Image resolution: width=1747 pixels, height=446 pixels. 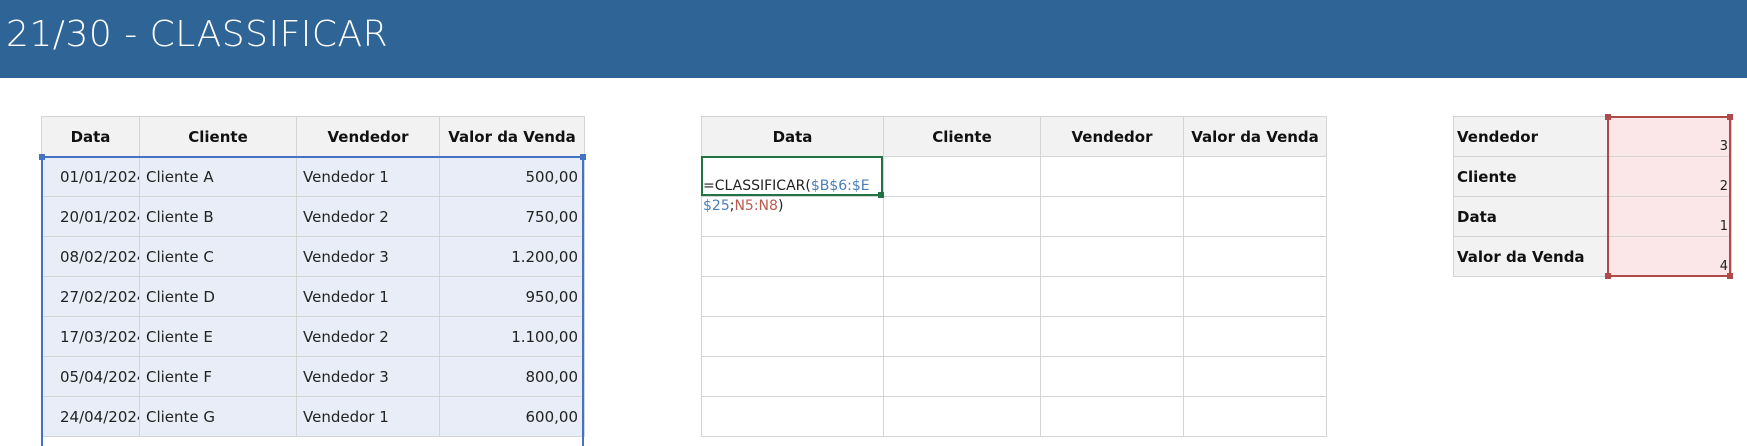 I want to click on result-header-valor: Valor da Venda, so click(x=1255, y=136).